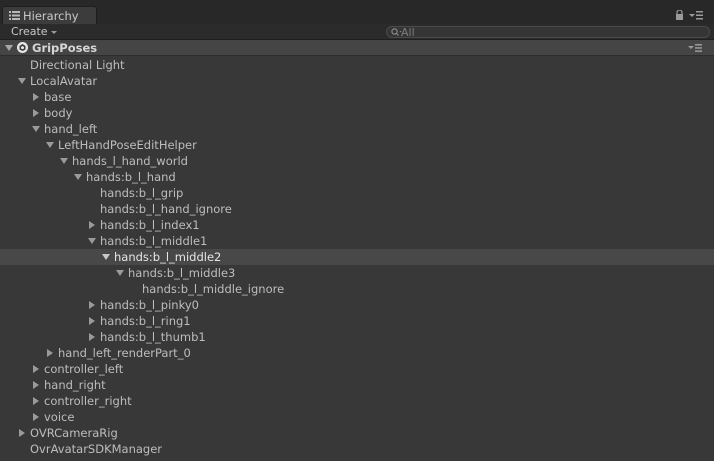  I want to click on tree-item-label: hands:b_l_hand_ignore, so click(166, 209).